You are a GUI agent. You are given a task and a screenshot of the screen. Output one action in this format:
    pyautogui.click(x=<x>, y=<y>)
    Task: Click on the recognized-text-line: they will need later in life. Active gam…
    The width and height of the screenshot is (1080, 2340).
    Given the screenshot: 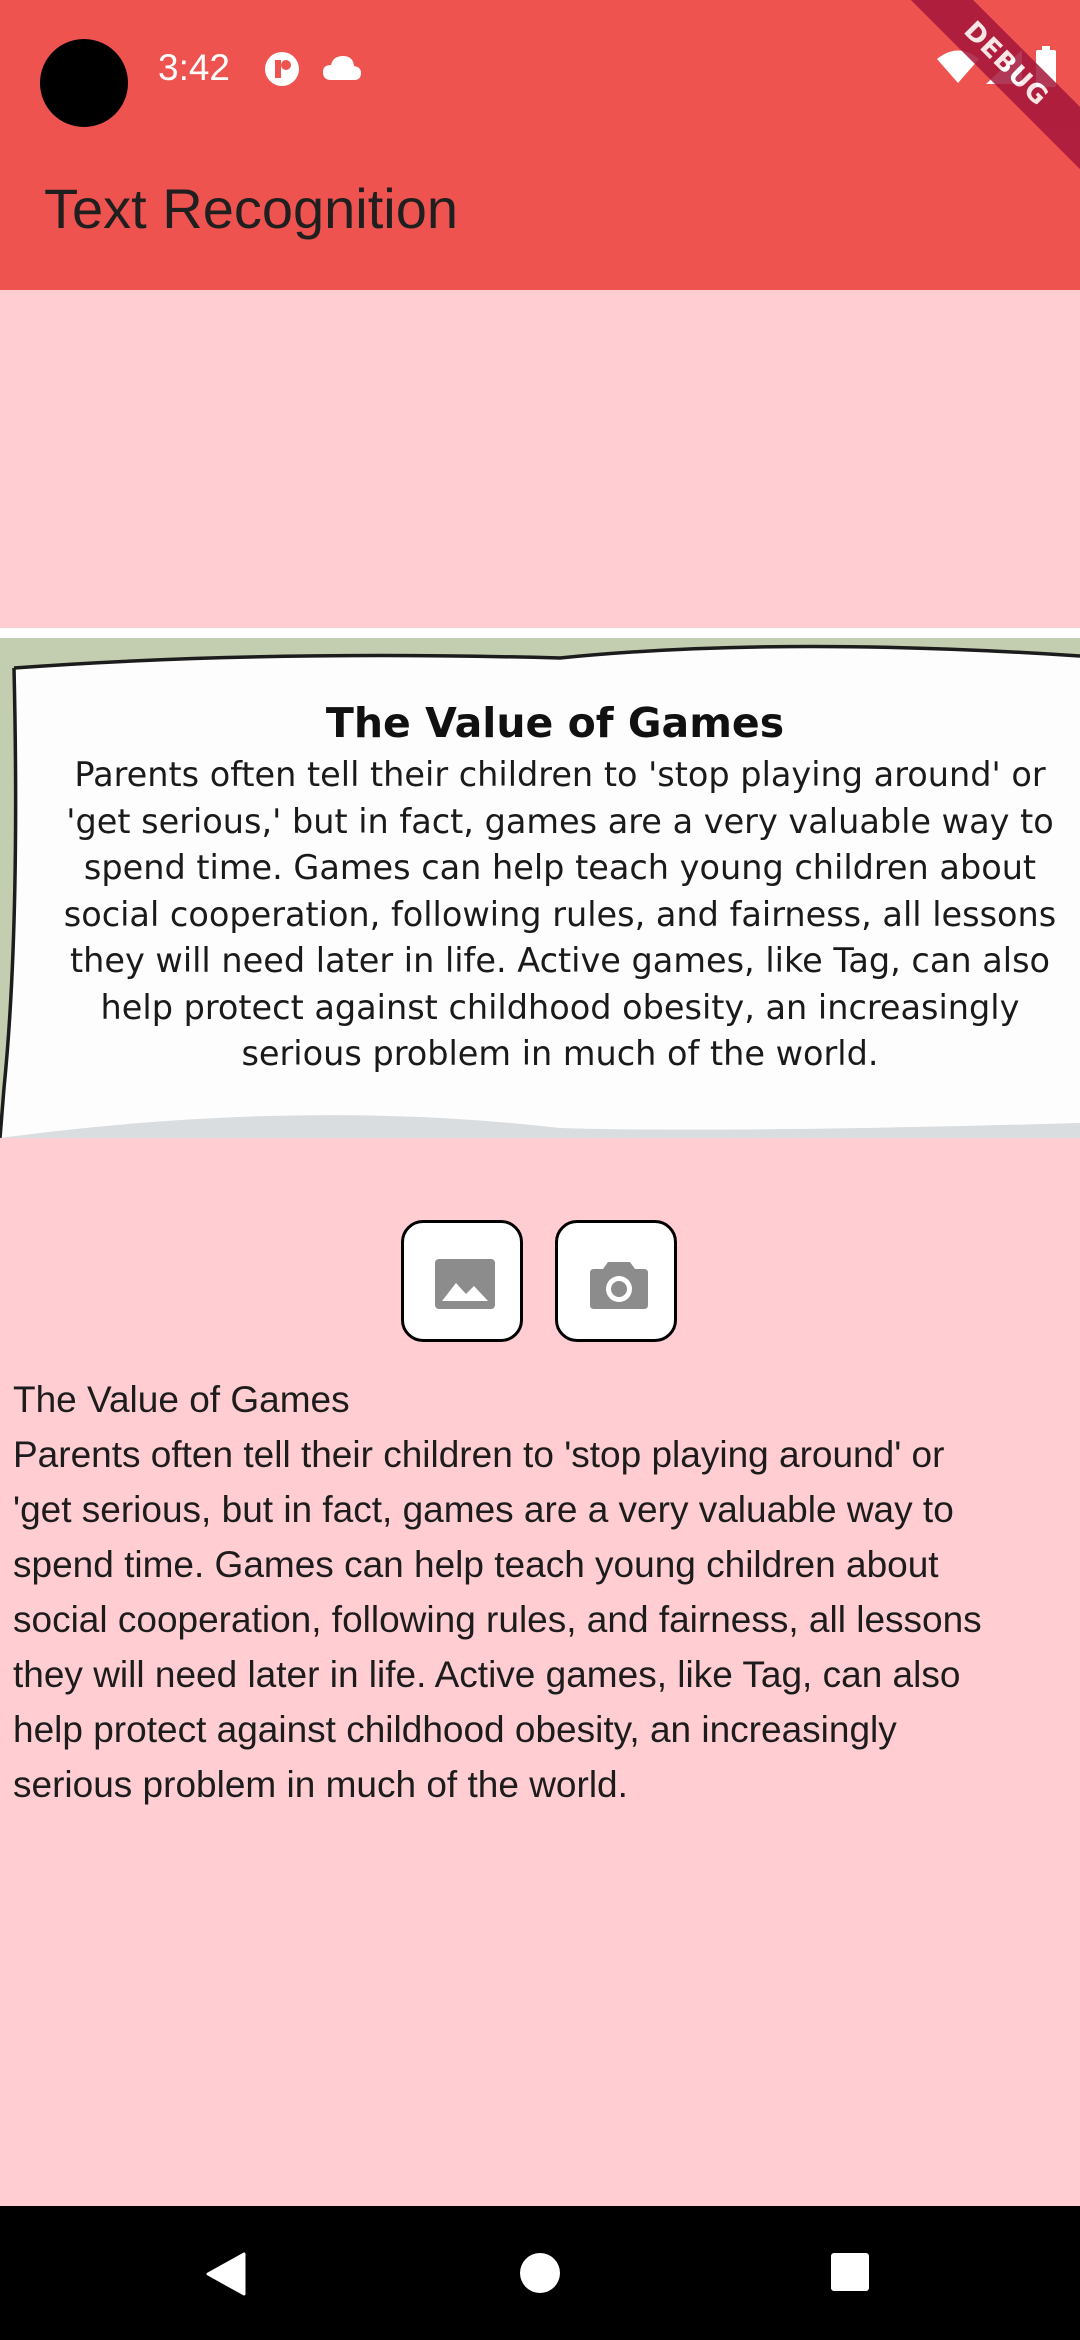 What is the action you would take?
    pyautogui.click(x=487, y=1674)
    